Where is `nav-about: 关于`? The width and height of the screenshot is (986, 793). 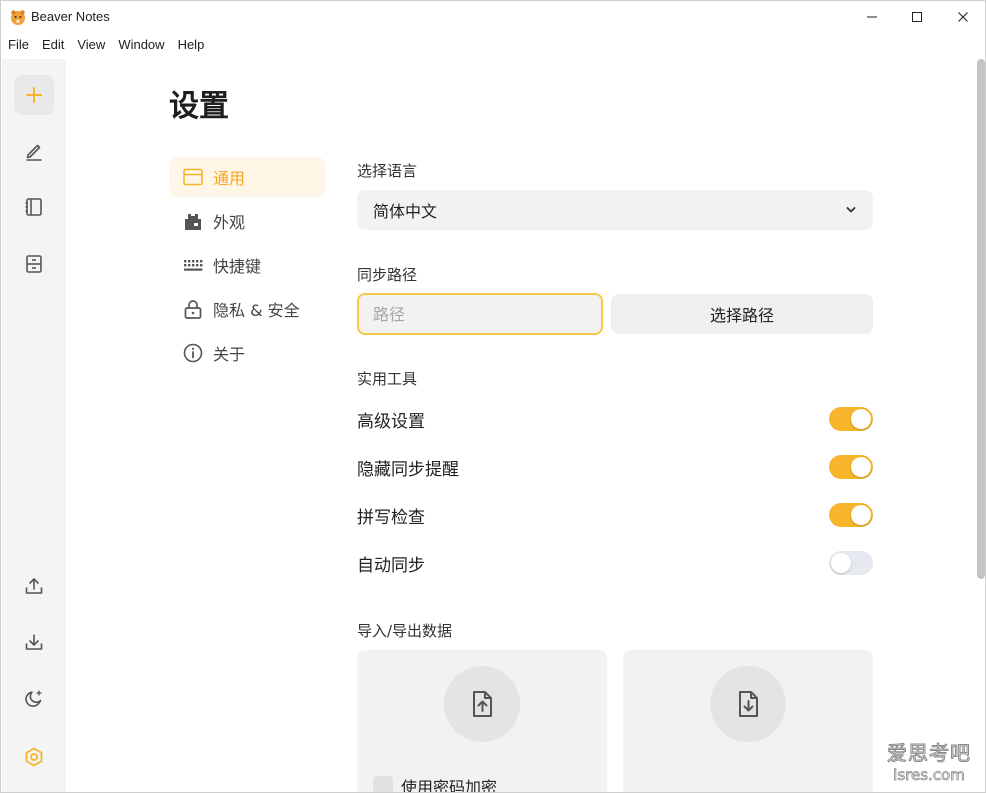
nav-about: 关于 is located at coordinates (247, 353).